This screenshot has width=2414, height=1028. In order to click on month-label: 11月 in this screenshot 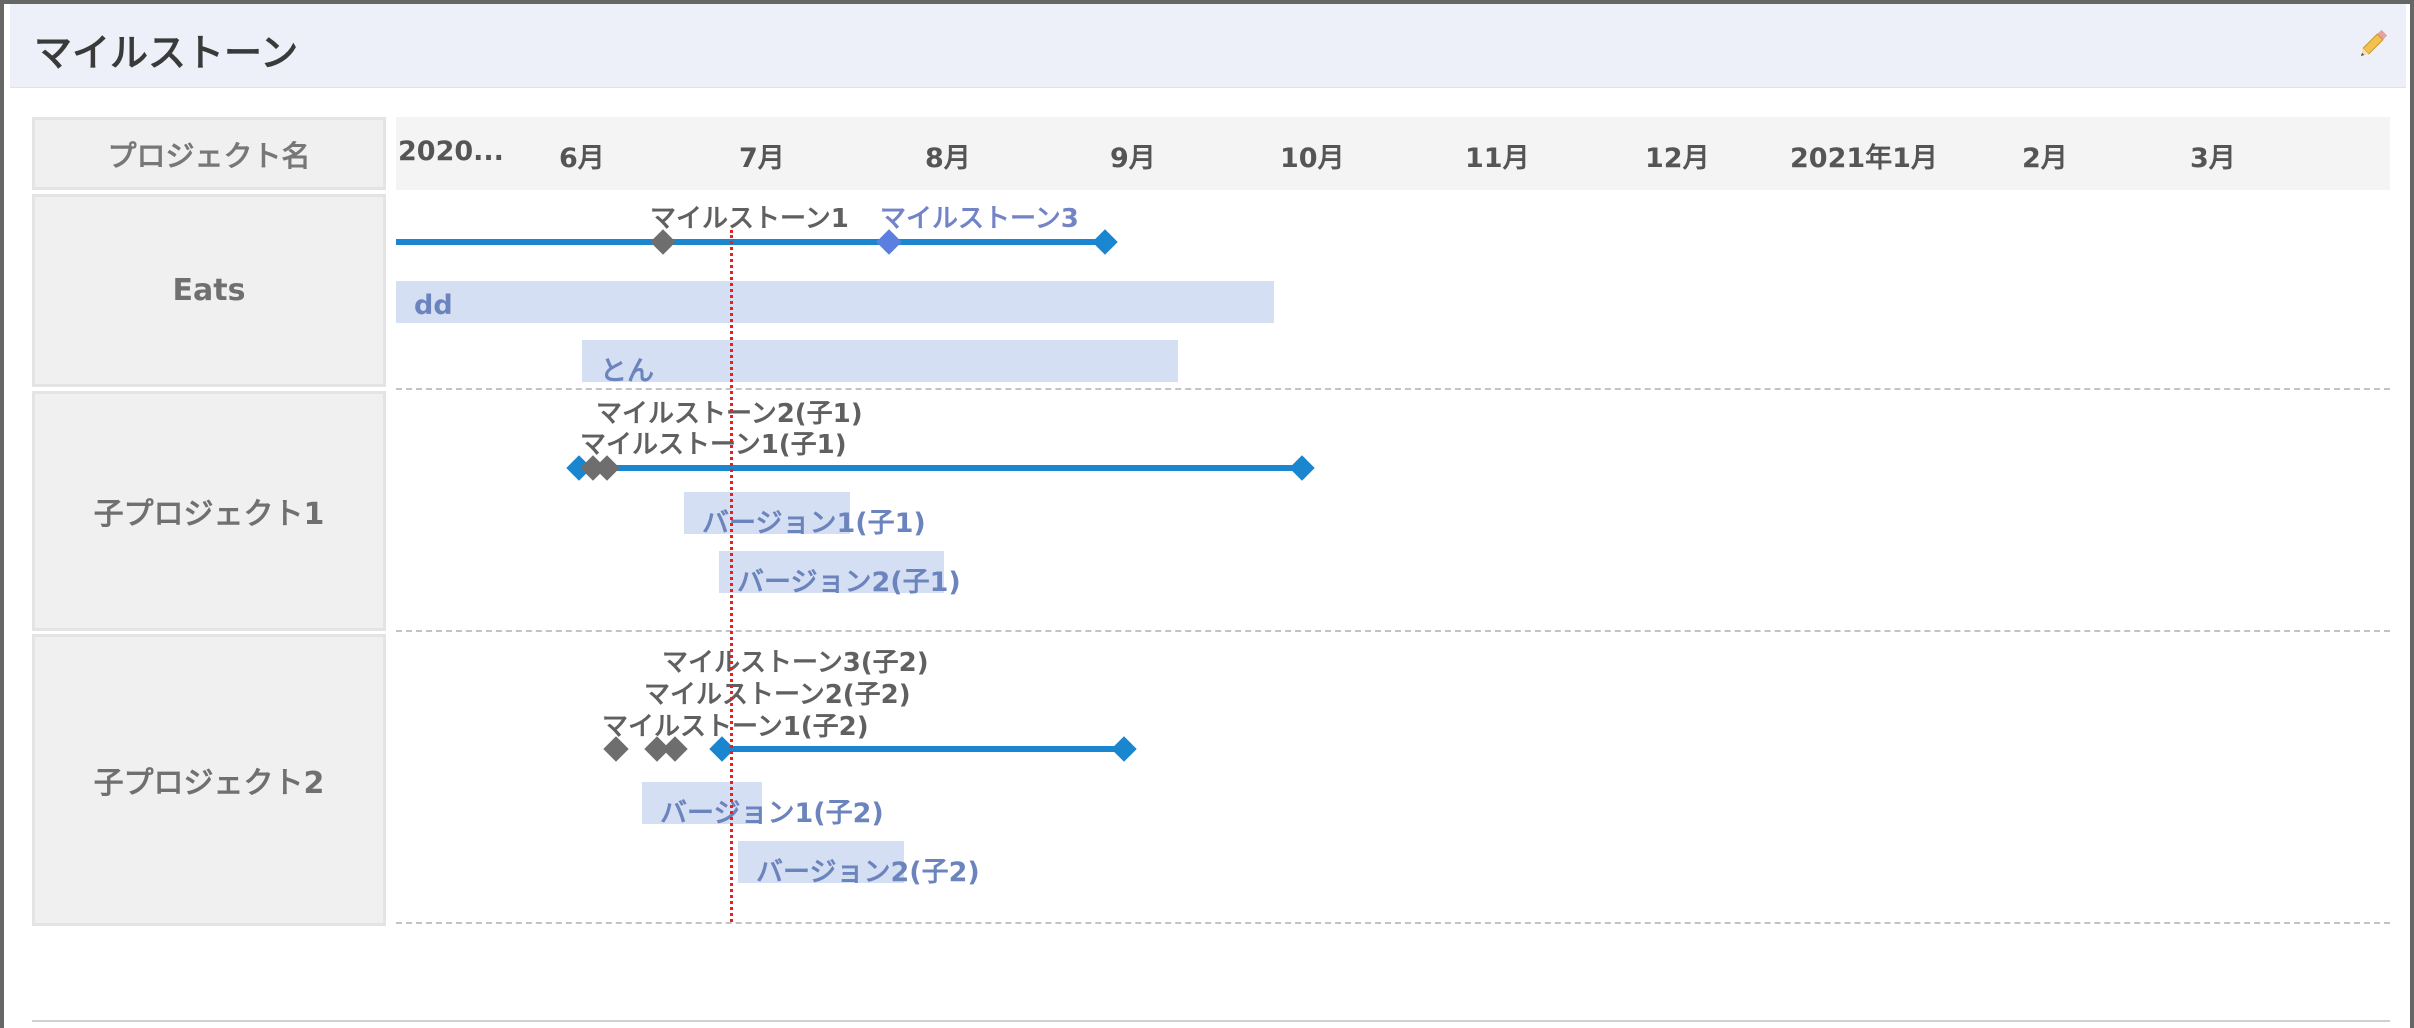, I will do `click(1497, 158)`.